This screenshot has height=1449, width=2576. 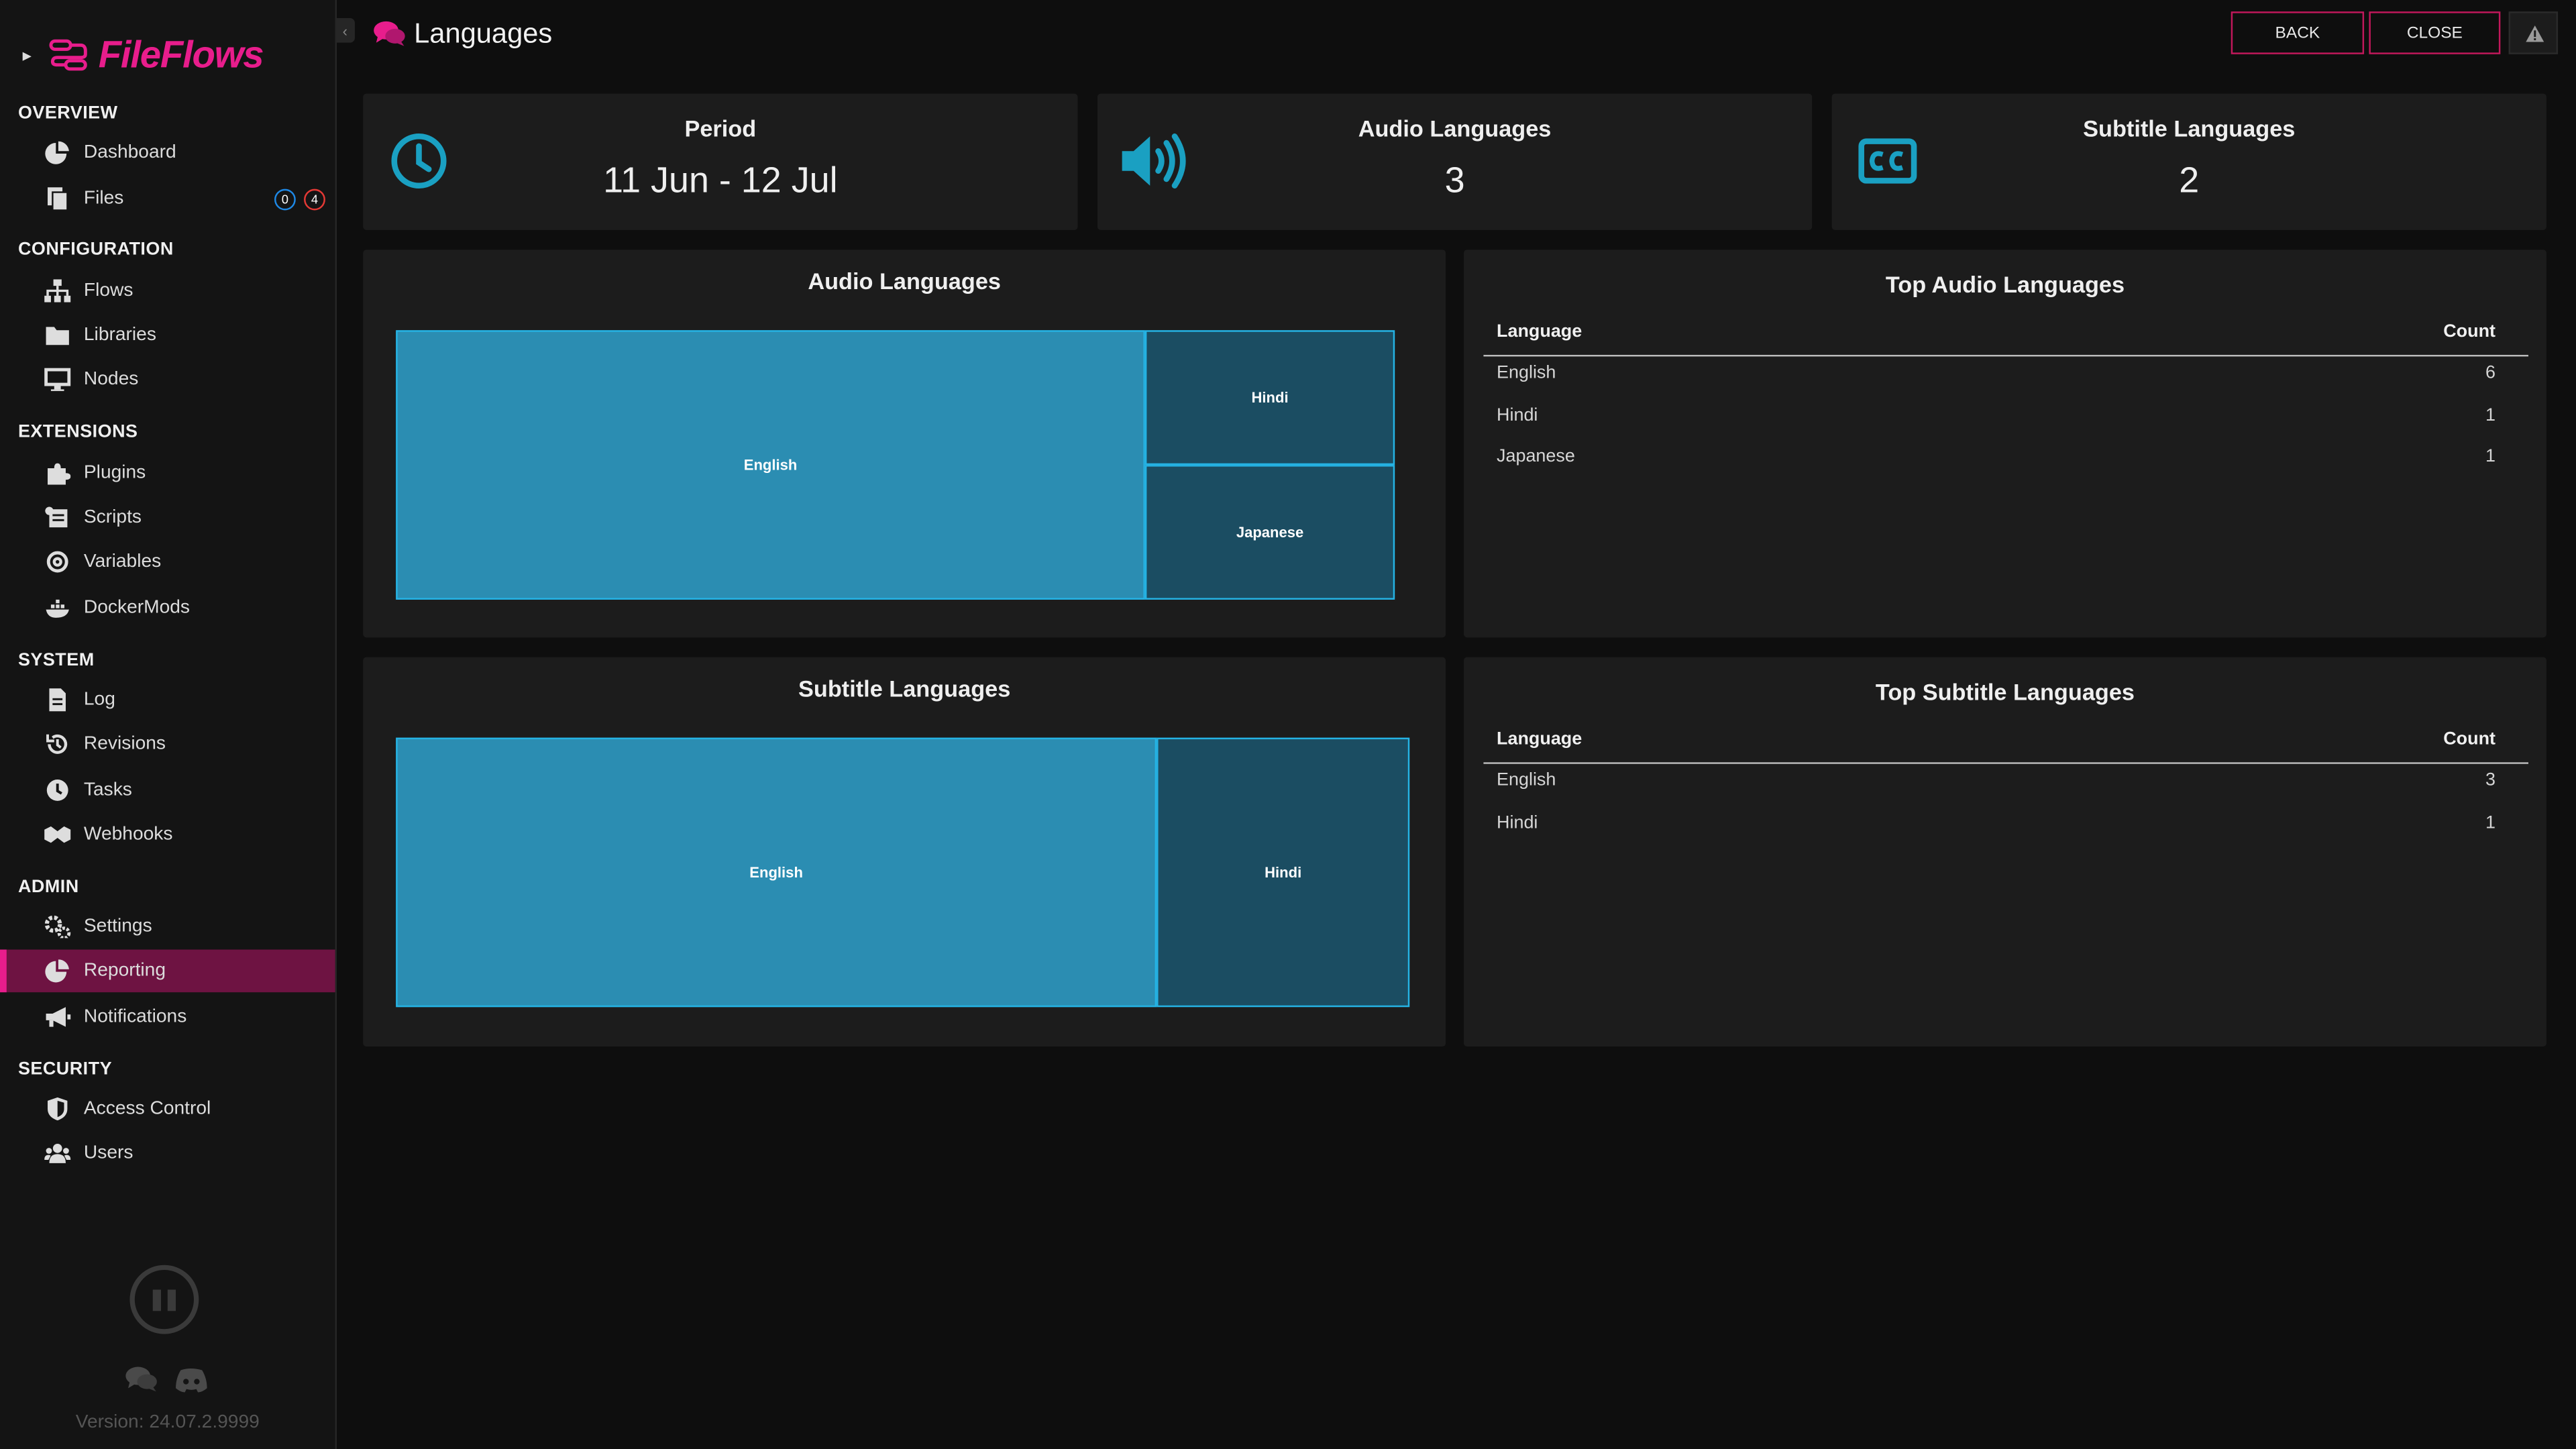 I want to click on nav-section-configuration: CONFIGURATION, so click(x=95, y=249).